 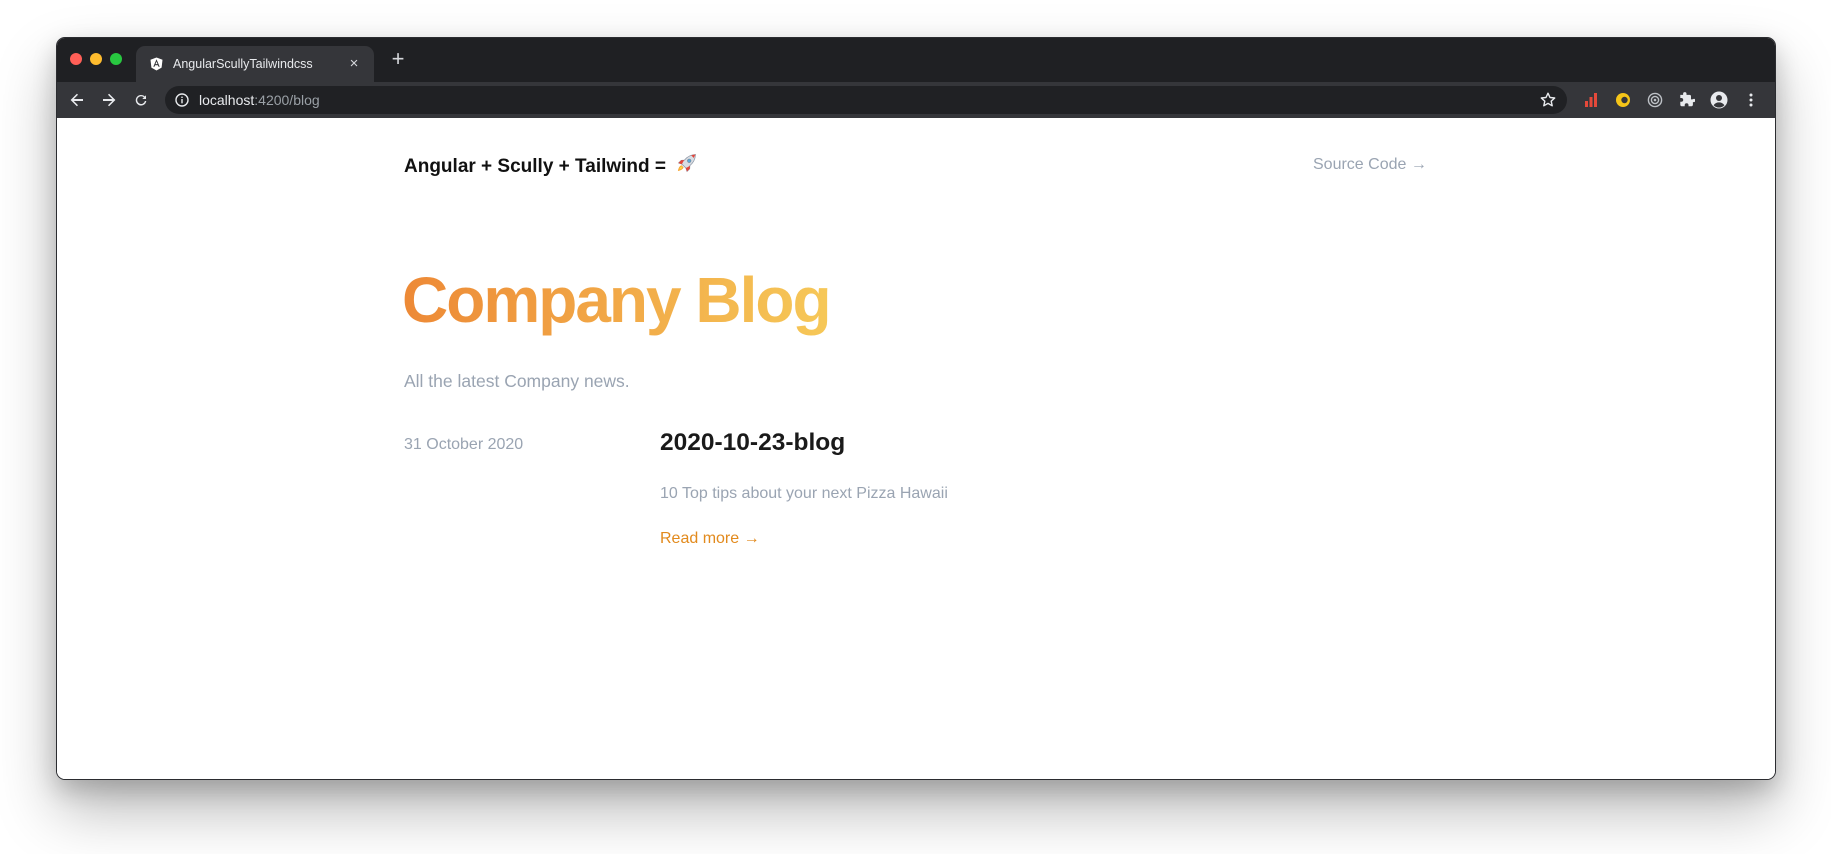 What do you see at coordinates (1623, 100) in the screenshot?
I see `yellow-extension-icon` at bounding box center [1623, 100].